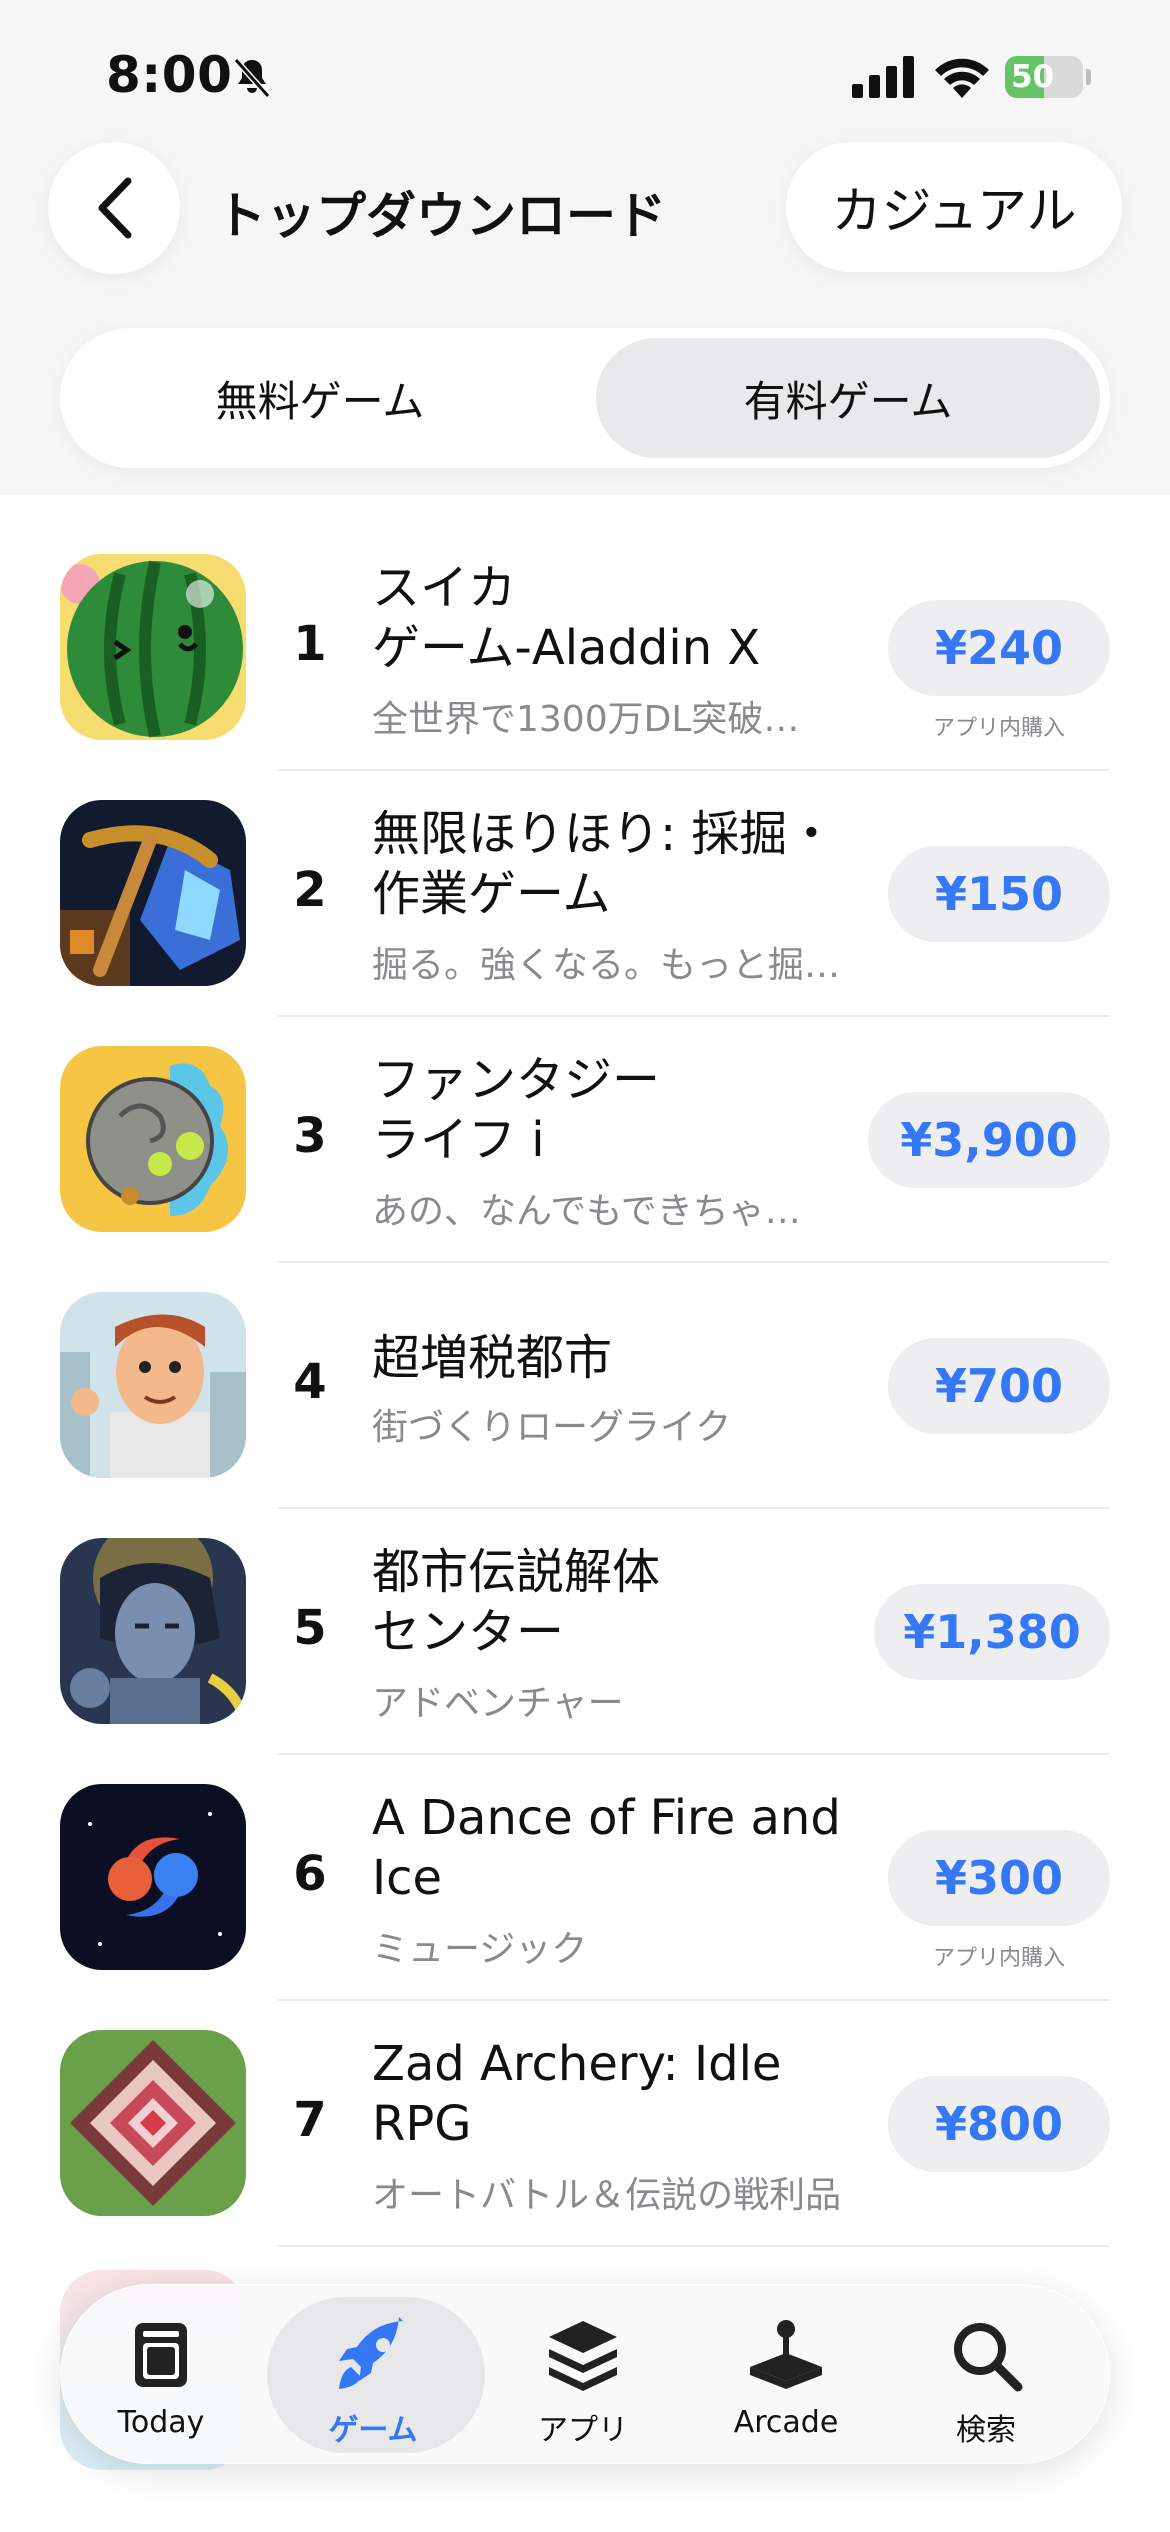  Describe the element at coordinates (371, 2353) in the screenshot. I see `rocket-icon` at that location.